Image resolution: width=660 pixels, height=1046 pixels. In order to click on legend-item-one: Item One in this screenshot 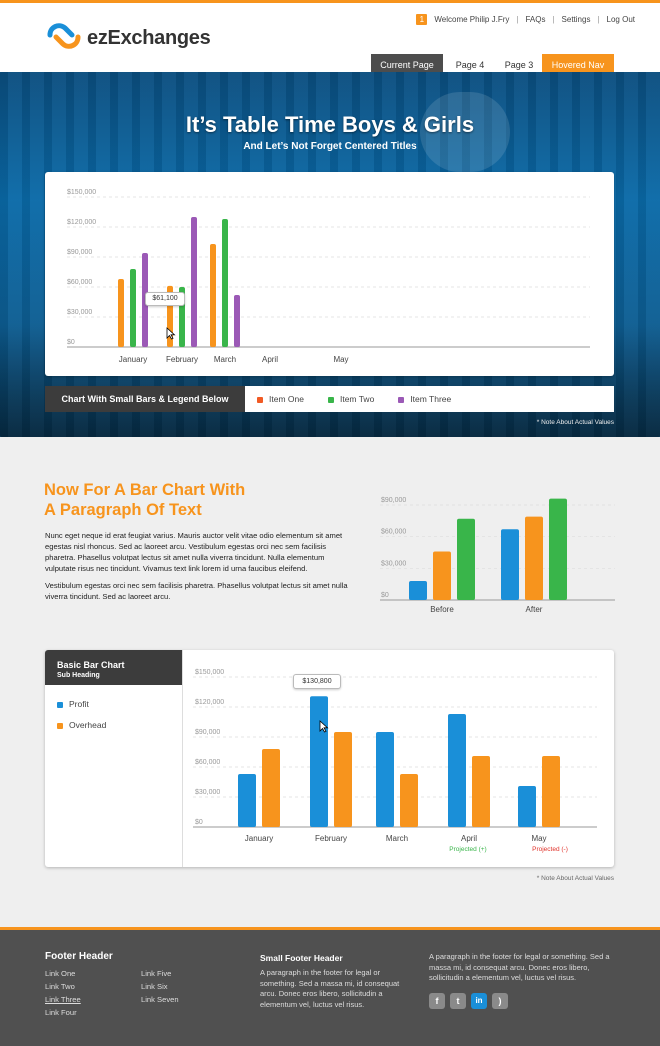, I will do `click(280, 399)`.